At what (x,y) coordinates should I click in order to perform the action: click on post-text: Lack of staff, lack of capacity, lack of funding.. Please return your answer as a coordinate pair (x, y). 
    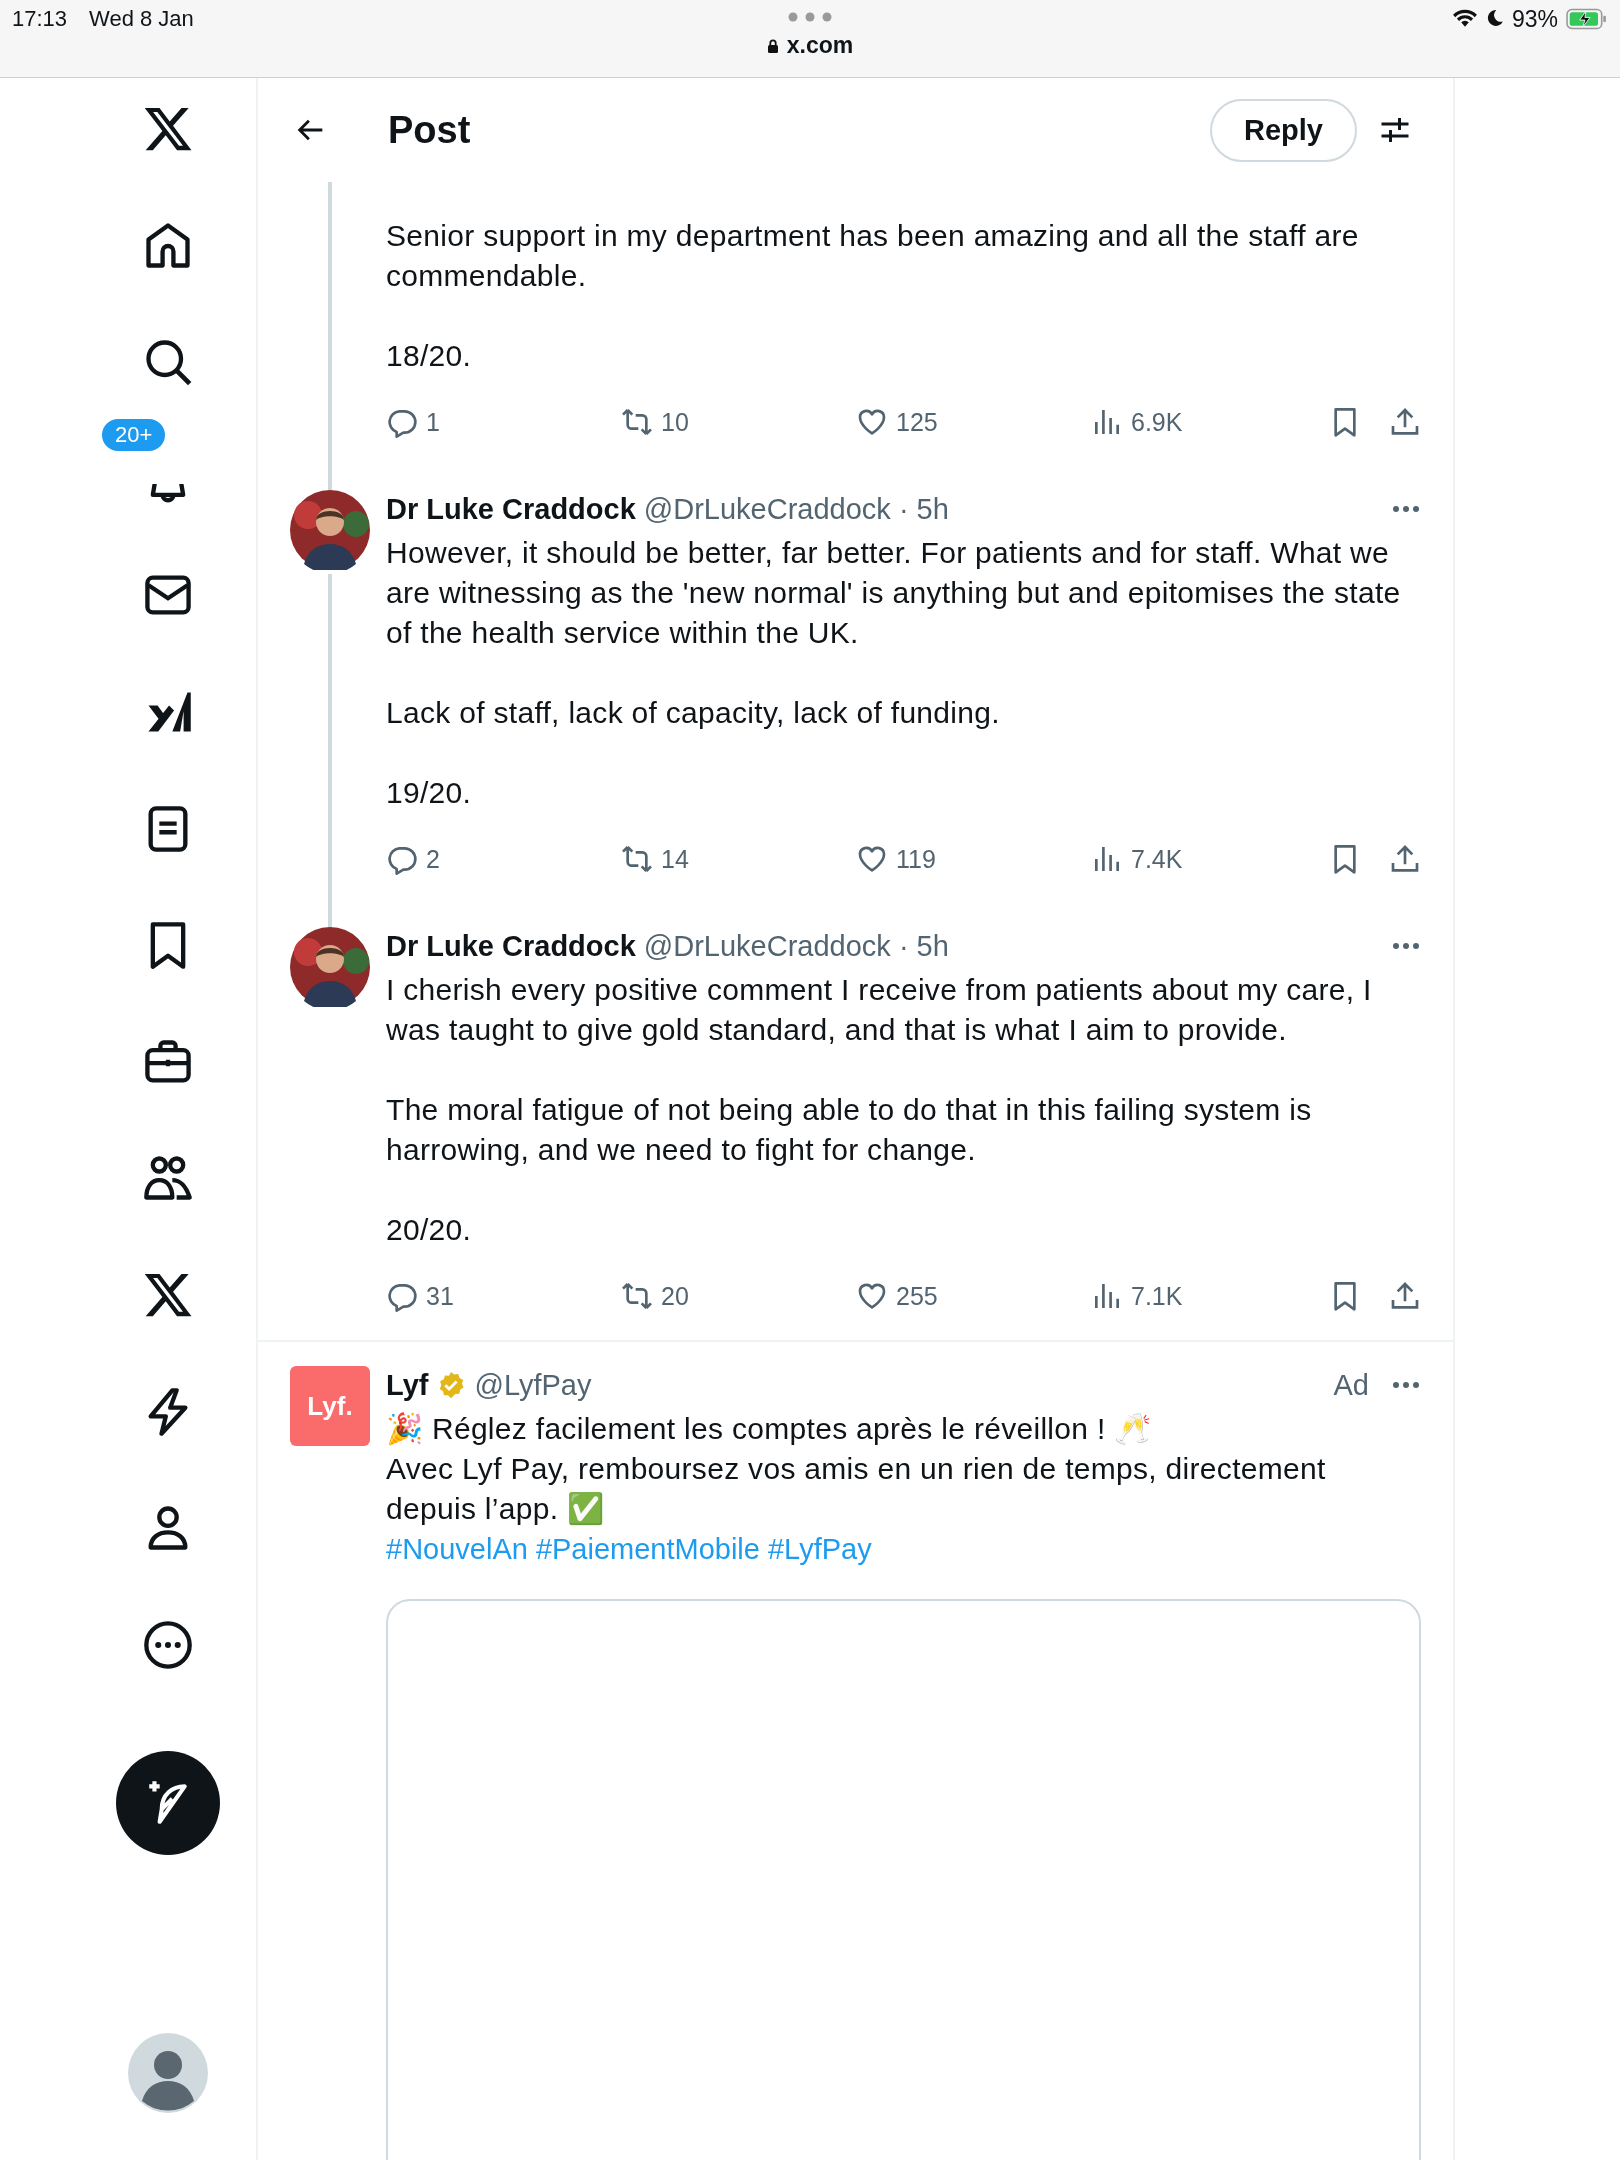
    Looking at the image, I should click on (693, 713).